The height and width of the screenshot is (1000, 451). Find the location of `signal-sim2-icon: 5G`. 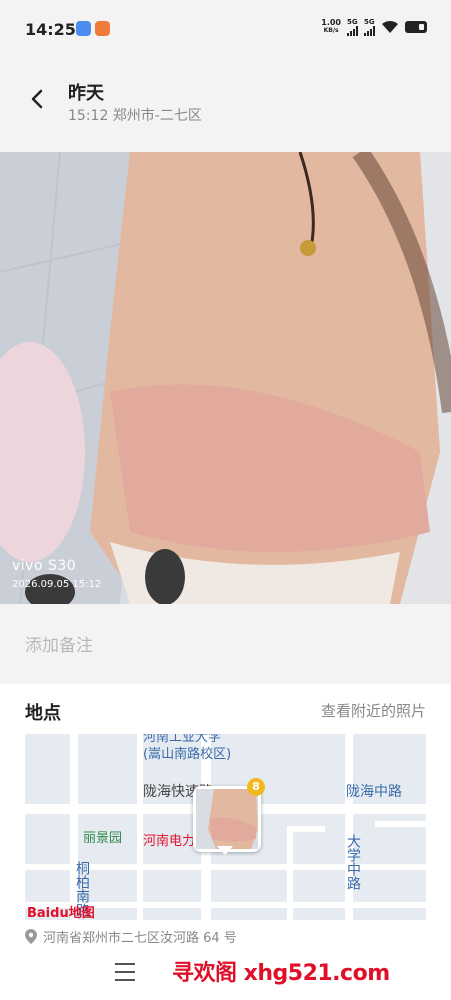

signal-sim2-icon: 5G is located at coordinates (369, 27).